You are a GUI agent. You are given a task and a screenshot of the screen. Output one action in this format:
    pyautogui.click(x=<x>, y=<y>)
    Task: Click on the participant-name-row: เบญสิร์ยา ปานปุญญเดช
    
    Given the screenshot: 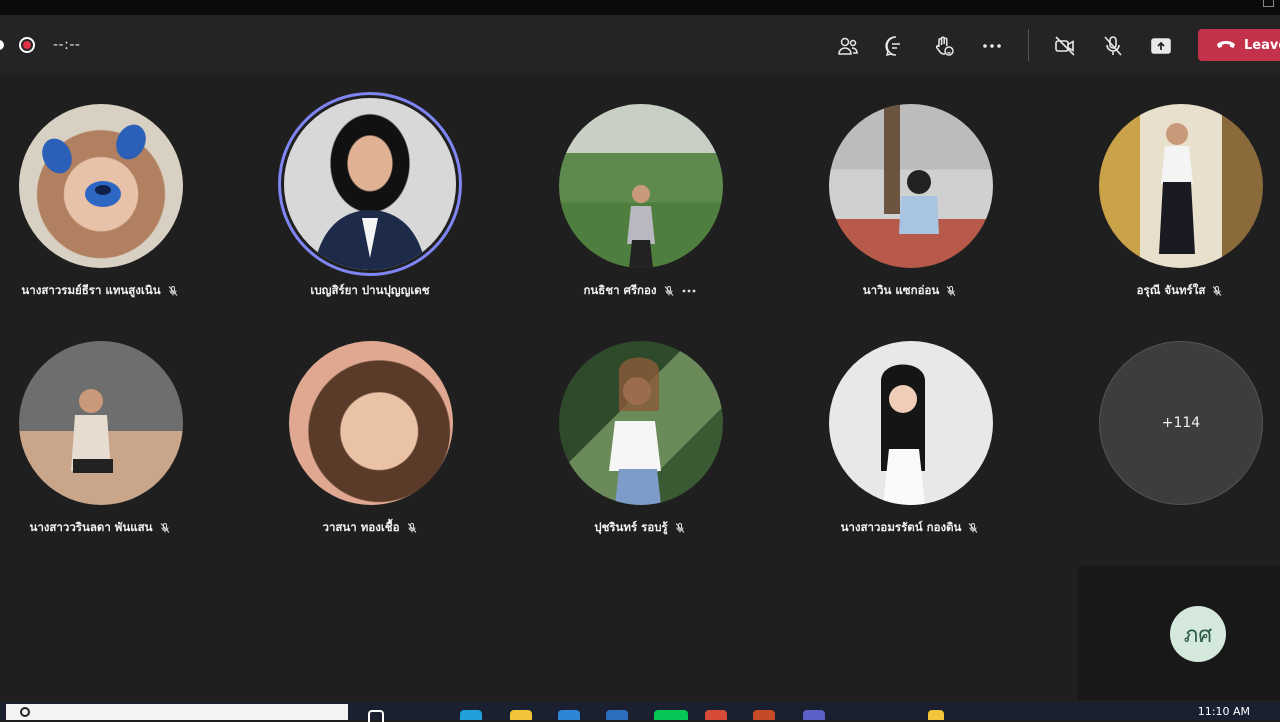 What is the action you would take?
    pyautogui.click(x=370, y=291)
    